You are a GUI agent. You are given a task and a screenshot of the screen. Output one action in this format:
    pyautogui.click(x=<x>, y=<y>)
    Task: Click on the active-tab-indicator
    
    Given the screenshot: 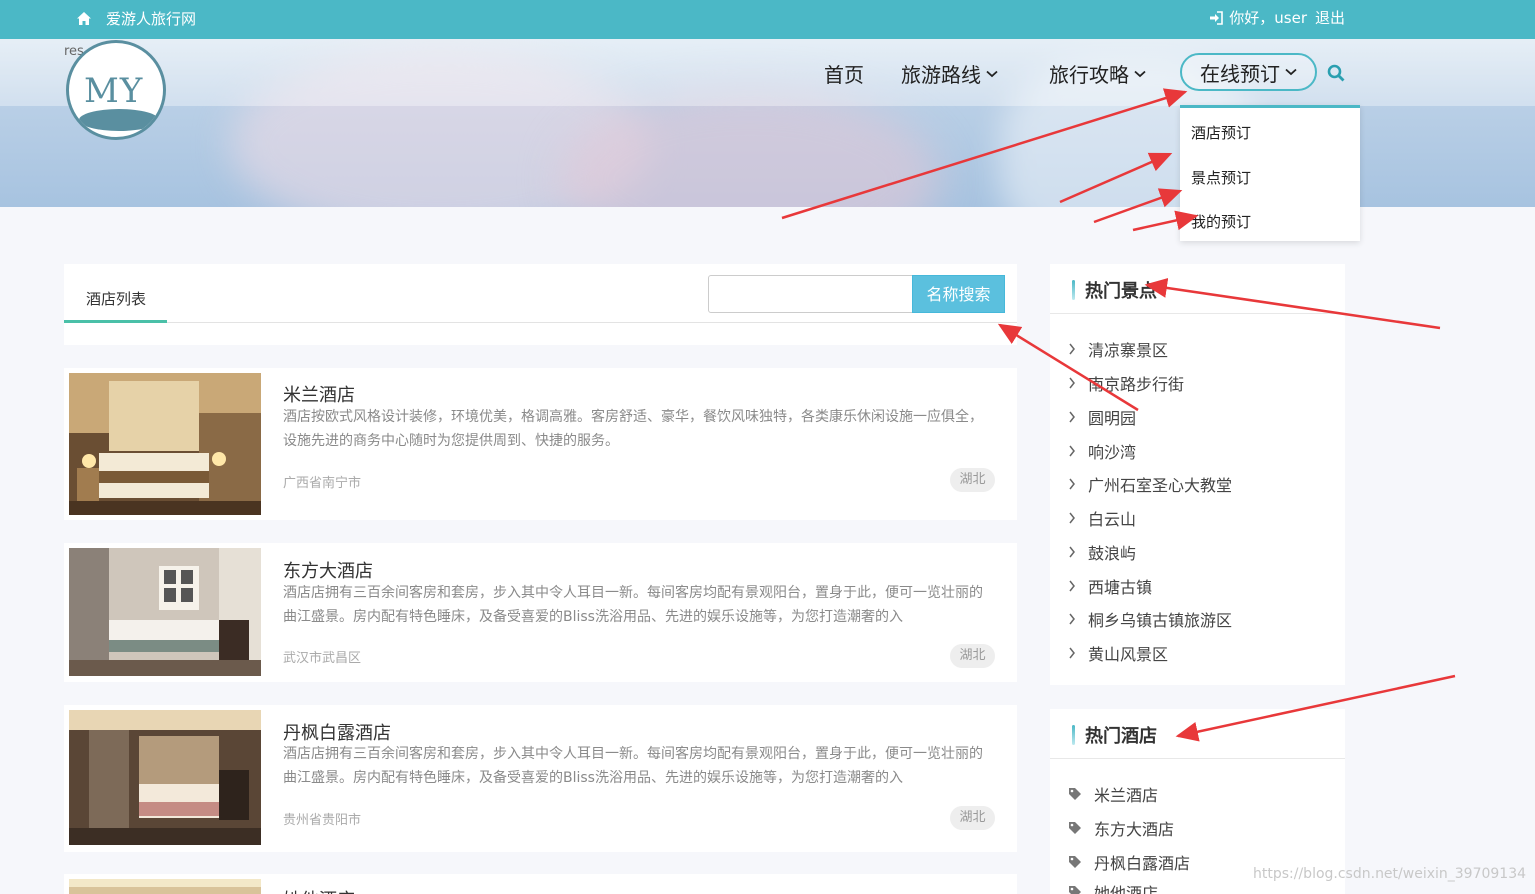 What is the action you would take?
    pyautogui.click(x=115, y=321)
    